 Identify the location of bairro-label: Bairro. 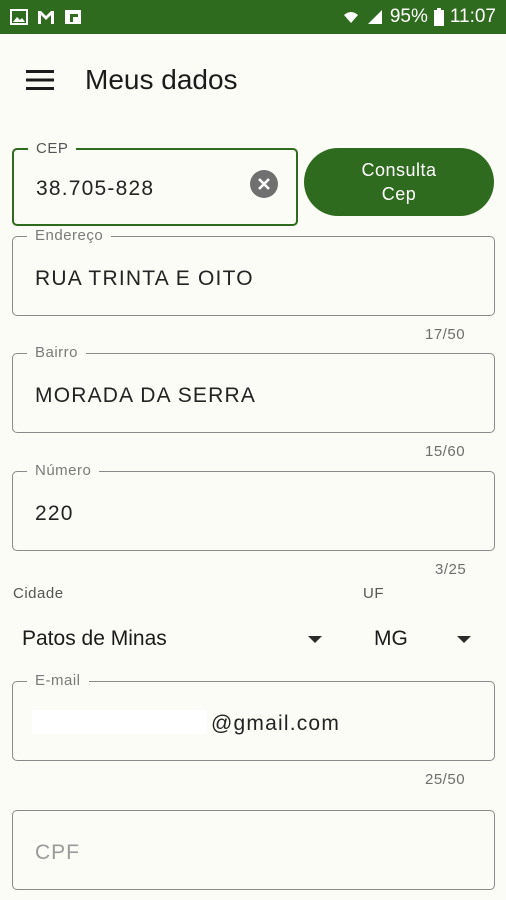
(57, 352).